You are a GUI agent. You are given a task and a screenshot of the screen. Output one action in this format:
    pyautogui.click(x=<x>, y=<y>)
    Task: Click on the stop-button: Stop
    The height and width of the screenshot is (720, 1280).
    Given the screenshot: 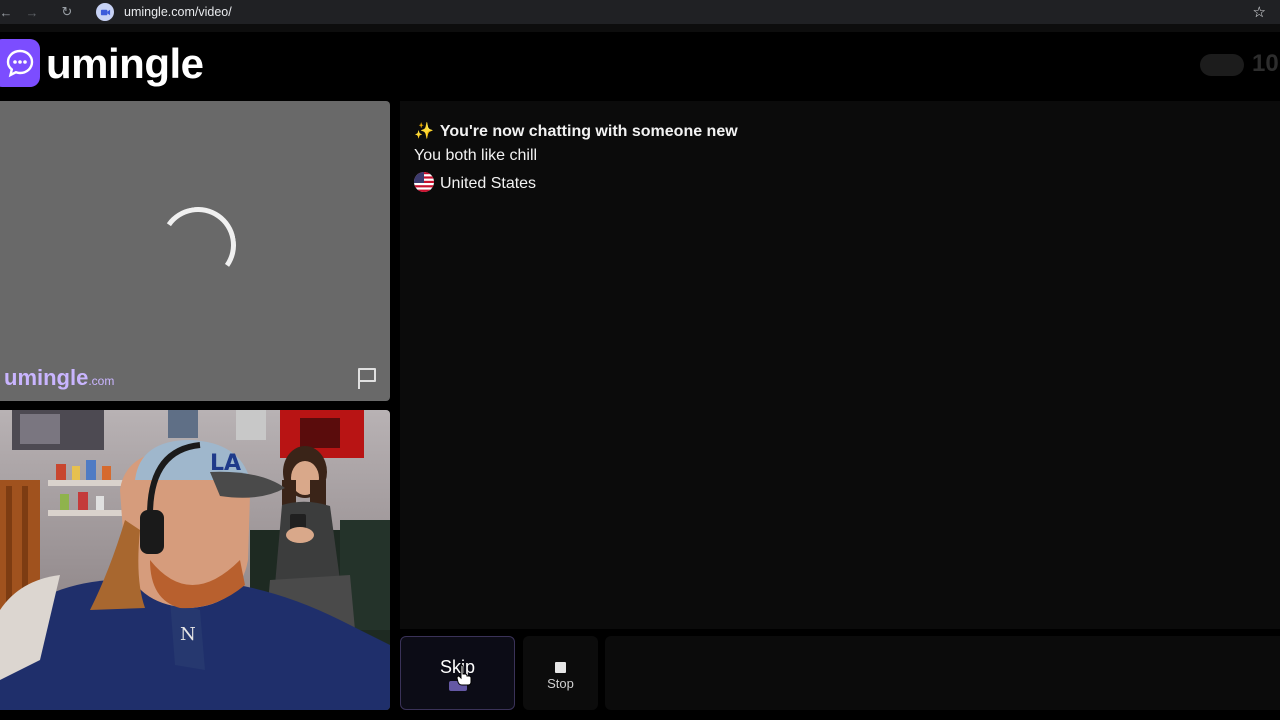 What is the action you would take?
    pyautogui.click(x=560, y=673)
    